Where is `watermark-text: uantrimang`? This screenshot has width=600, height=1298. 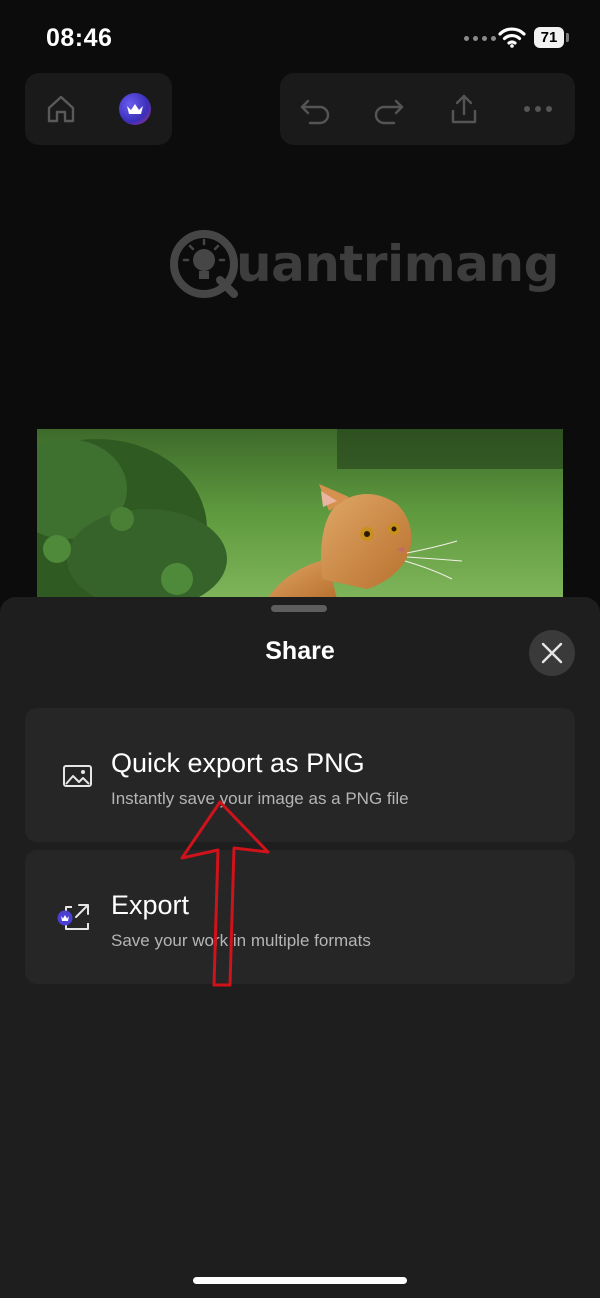 watermark-text: uantrimang is located at coordinates (397, 264).